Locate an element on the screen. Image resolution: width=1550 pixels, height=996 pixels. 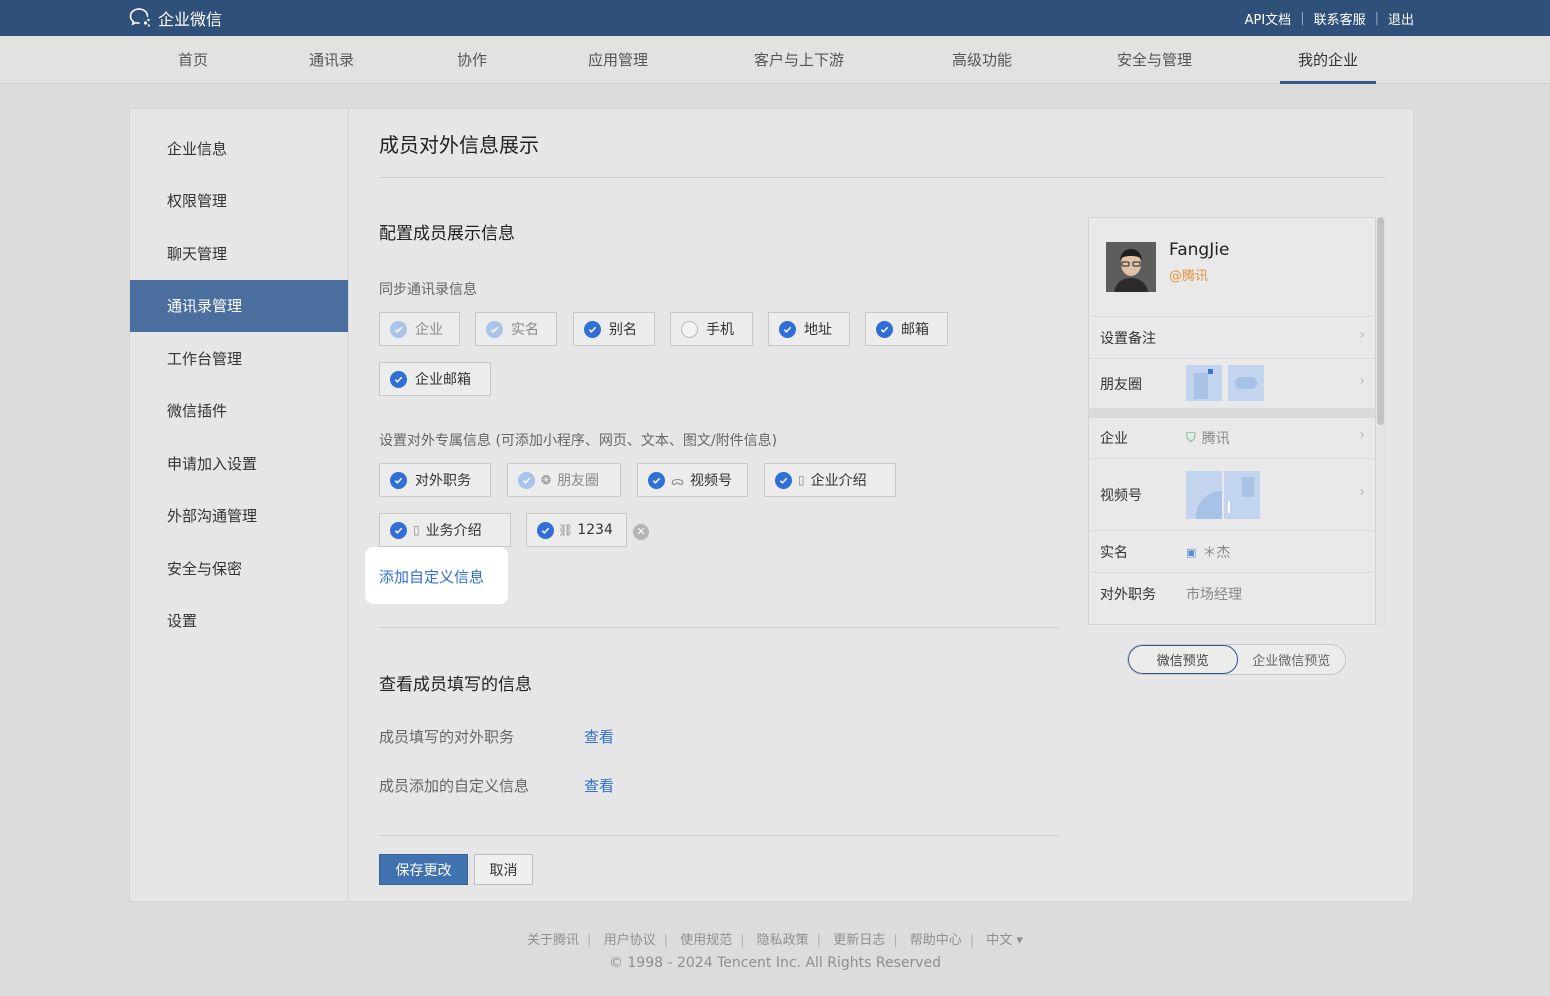
footer-link-privacy: 隐私政策 is located at coordinates (783, 940).